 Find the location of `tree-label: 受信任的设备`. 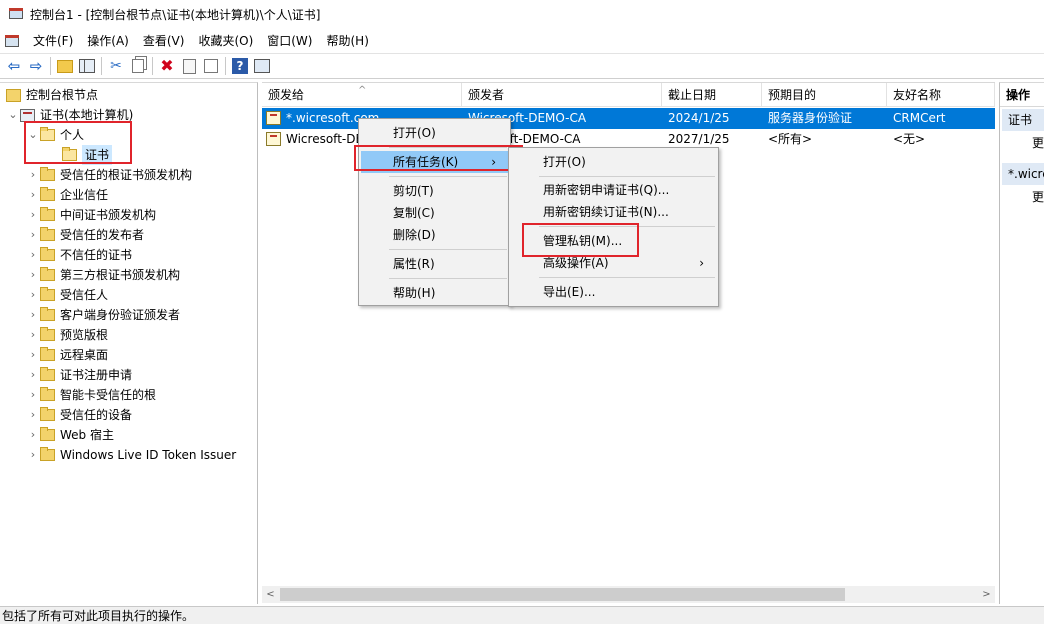

tree-label: 受信任的设备 is located at coordinates (96, 415).